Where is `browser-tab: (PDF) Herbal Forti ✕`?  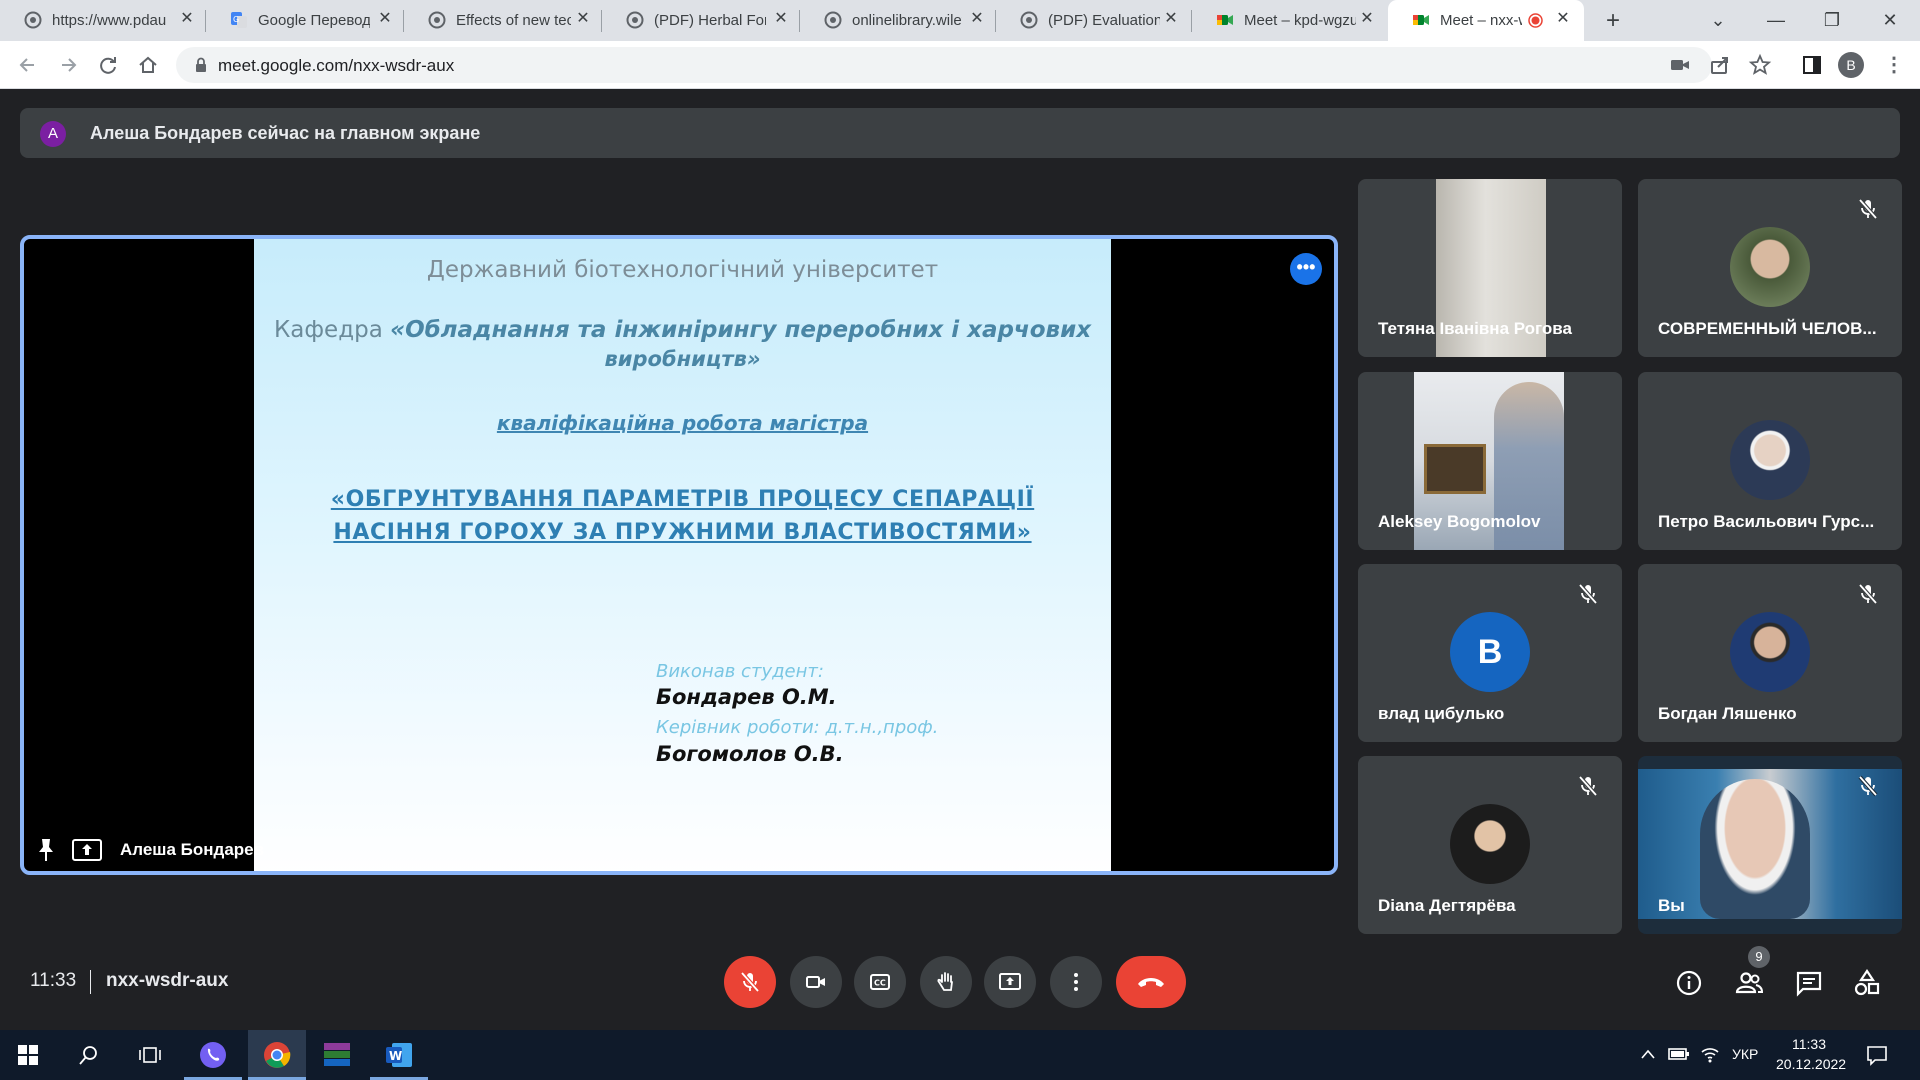
browser-tab: (PDF) Herbal Forti ✕ is located at coordinates (701, 20).